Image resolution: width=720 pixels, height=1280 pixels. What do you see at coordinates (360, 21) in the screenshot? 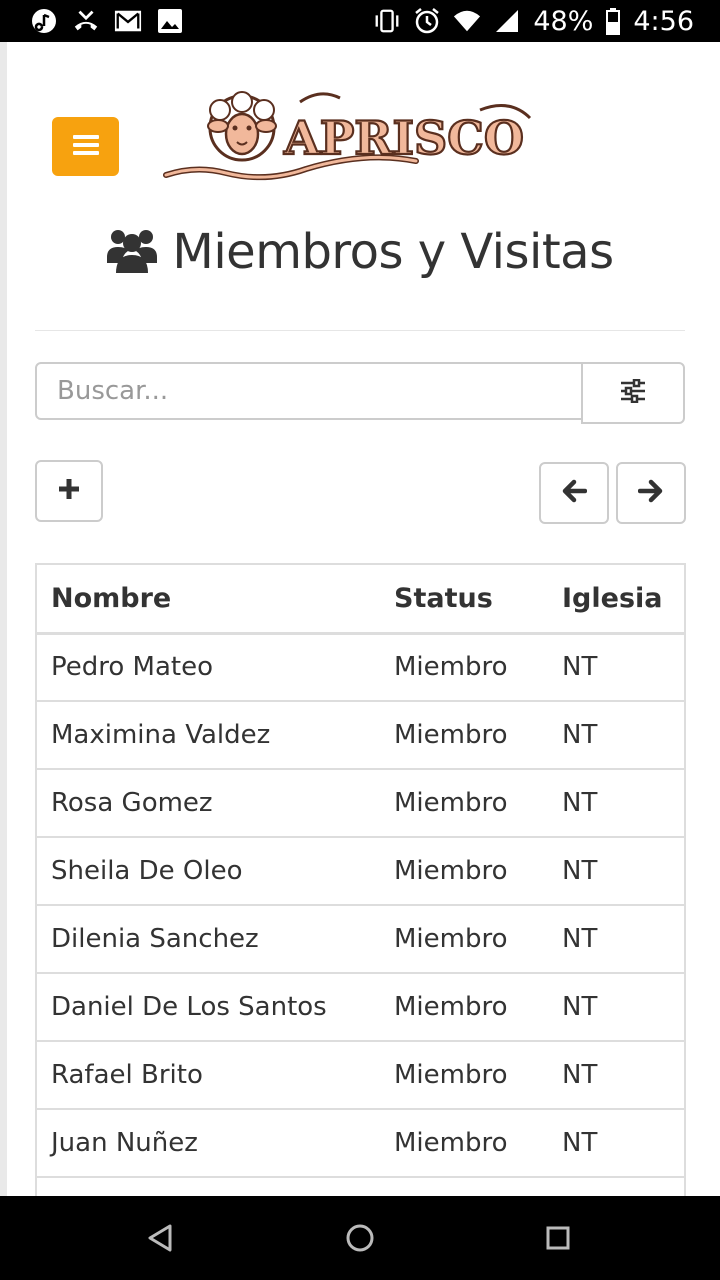
I see `status-bar: 48% 4:56` at bounding box center [360, 21].